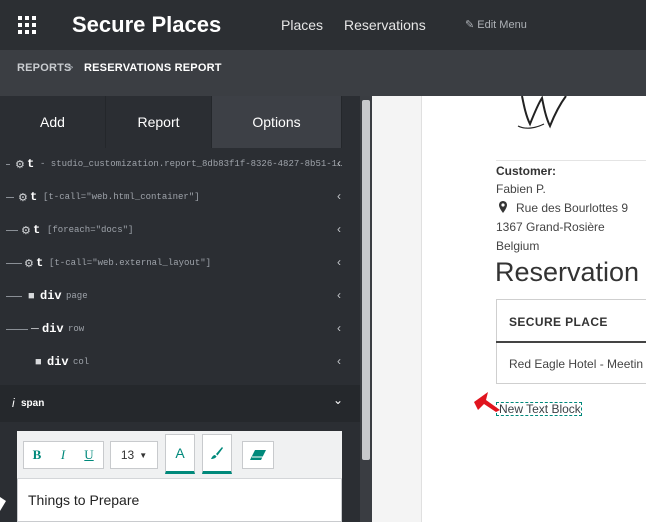  What do you see at coordinates (13, 403) in the screenshot?
I see `italic-i-icon: i` at bounding box center [13, 403].